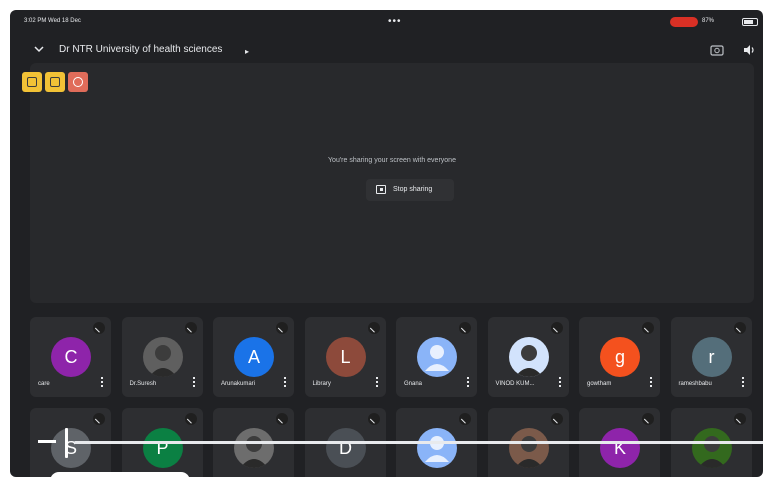 The height and width of the screenshot is (477, 766). What do you see at coordinates (413, 384) in the screenshot?
I see `participant-name: Gnana` at bounding box center [413, 384].